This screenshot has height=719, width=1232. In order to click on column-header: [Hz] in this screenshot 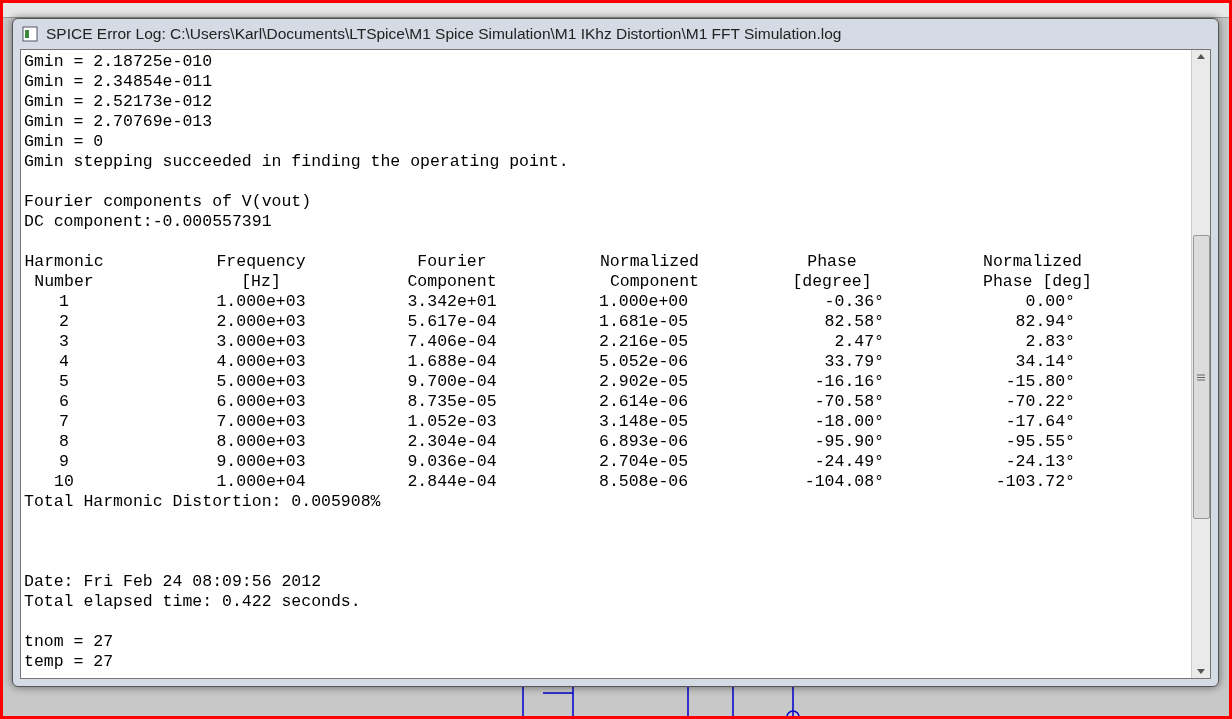, I will do `click(261, 282)`.